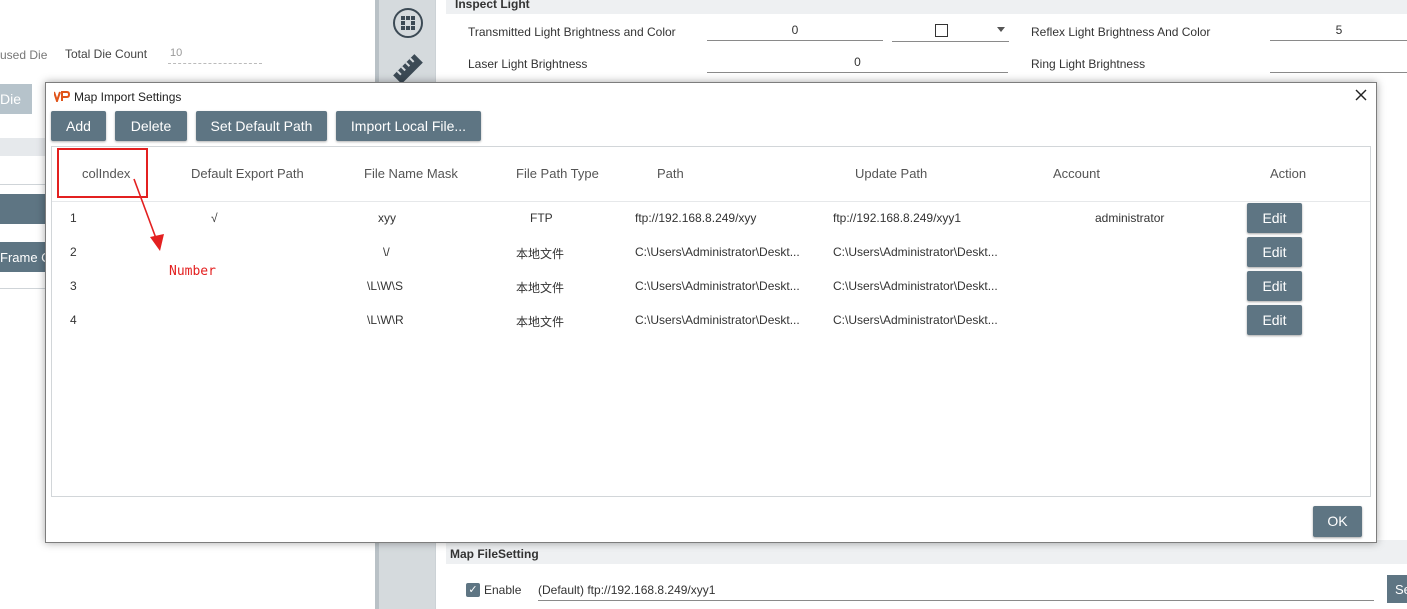 This screenshot has height=609, width=1407. What do you see at coordinates (62, 96) in the screenshot?
I see `app-logo-icon` at bounding box center [62, 96].